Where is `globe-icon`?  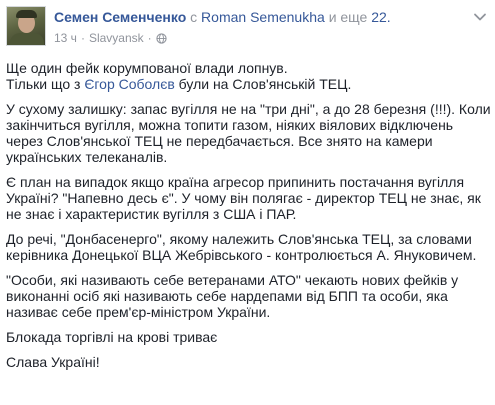
globe-icon is located at coordinates (161, 38).